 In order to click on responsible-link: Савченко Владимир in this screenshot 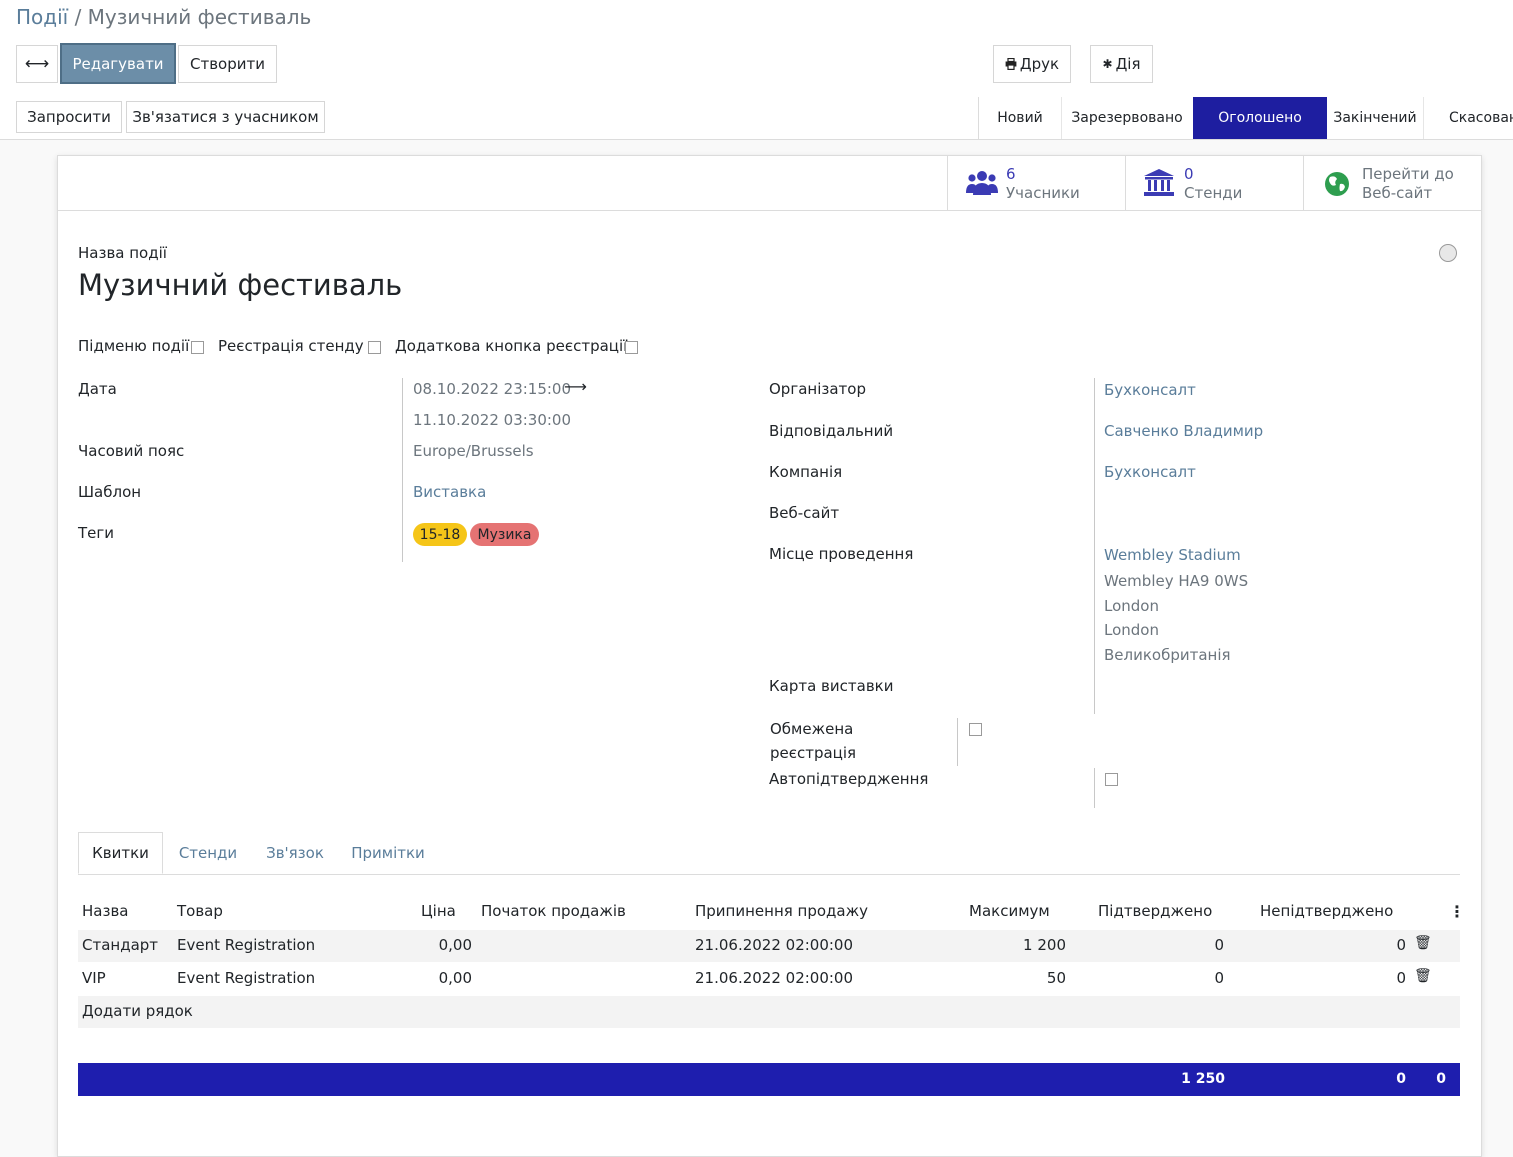, I will do `click(1183, 431)`.